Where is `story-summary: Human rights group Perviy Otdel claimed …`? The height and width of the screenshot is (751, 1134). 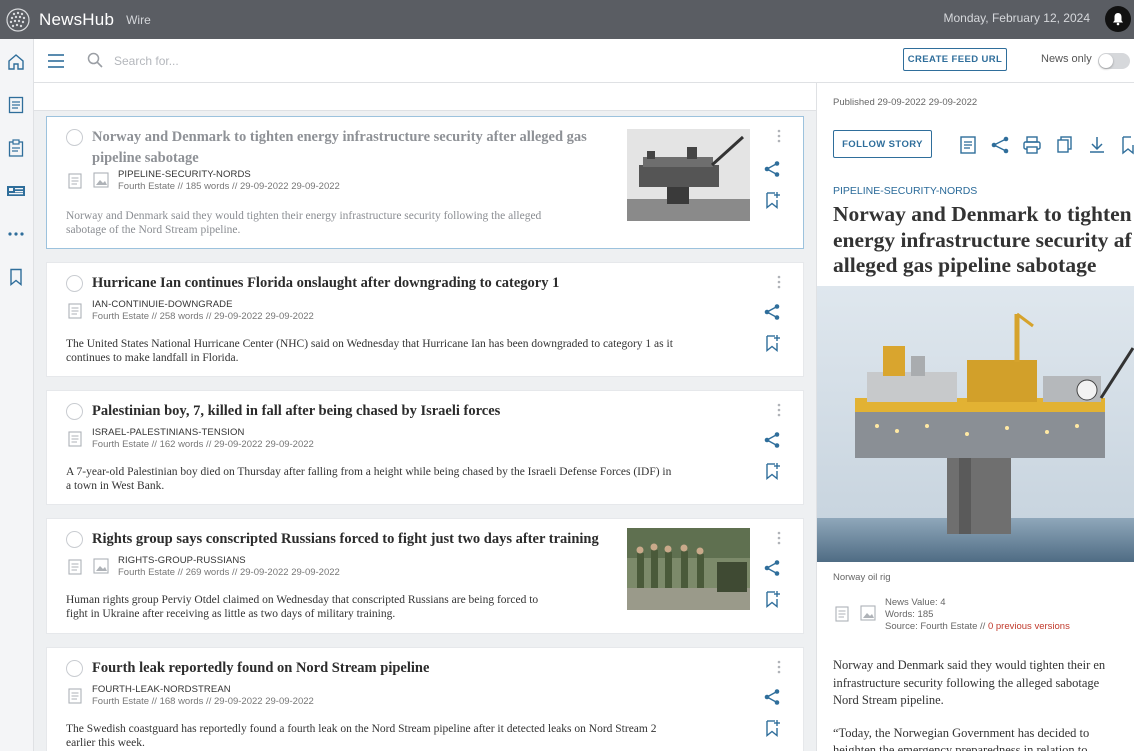
story-summary: Human rights group Perviy Otdel claimed … is located at coordinates (302, 607).